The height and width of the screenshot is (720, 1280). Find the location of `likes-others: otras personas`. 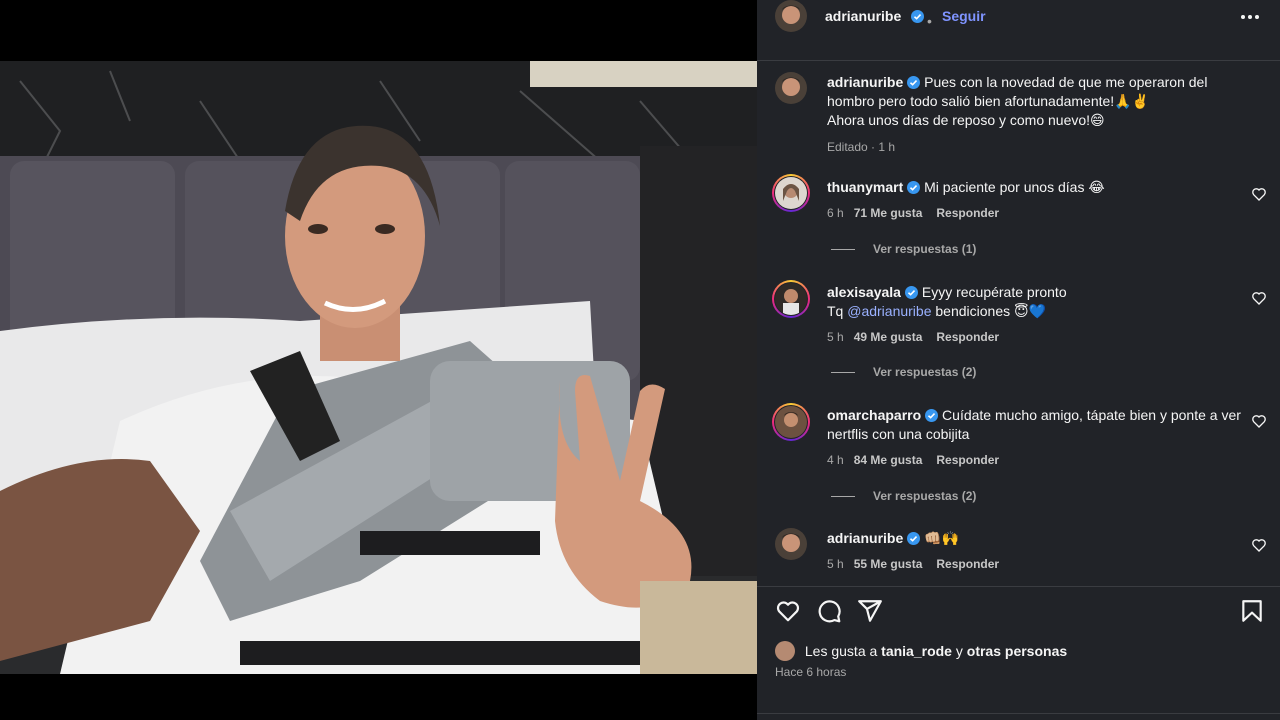

likes-others: otras personas is located at coordinates (1017, 651).